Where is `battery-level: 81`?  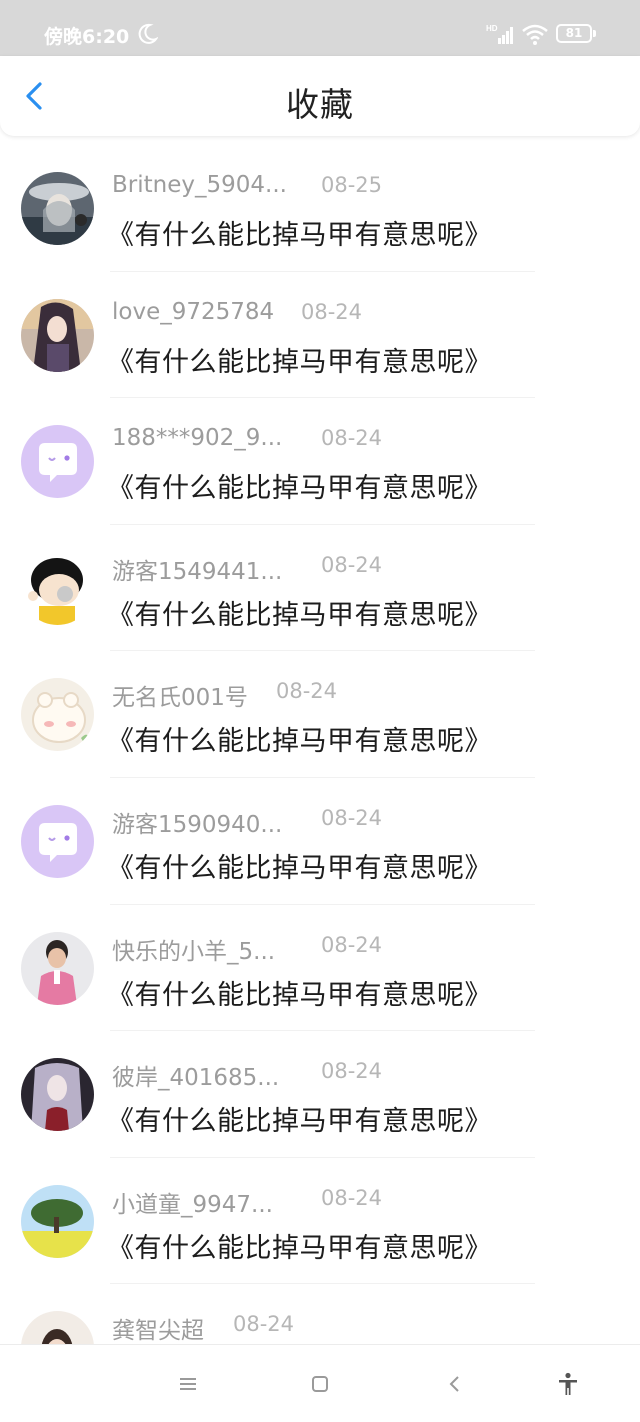 battery-level: 81 is located at coordinates (574, 33).